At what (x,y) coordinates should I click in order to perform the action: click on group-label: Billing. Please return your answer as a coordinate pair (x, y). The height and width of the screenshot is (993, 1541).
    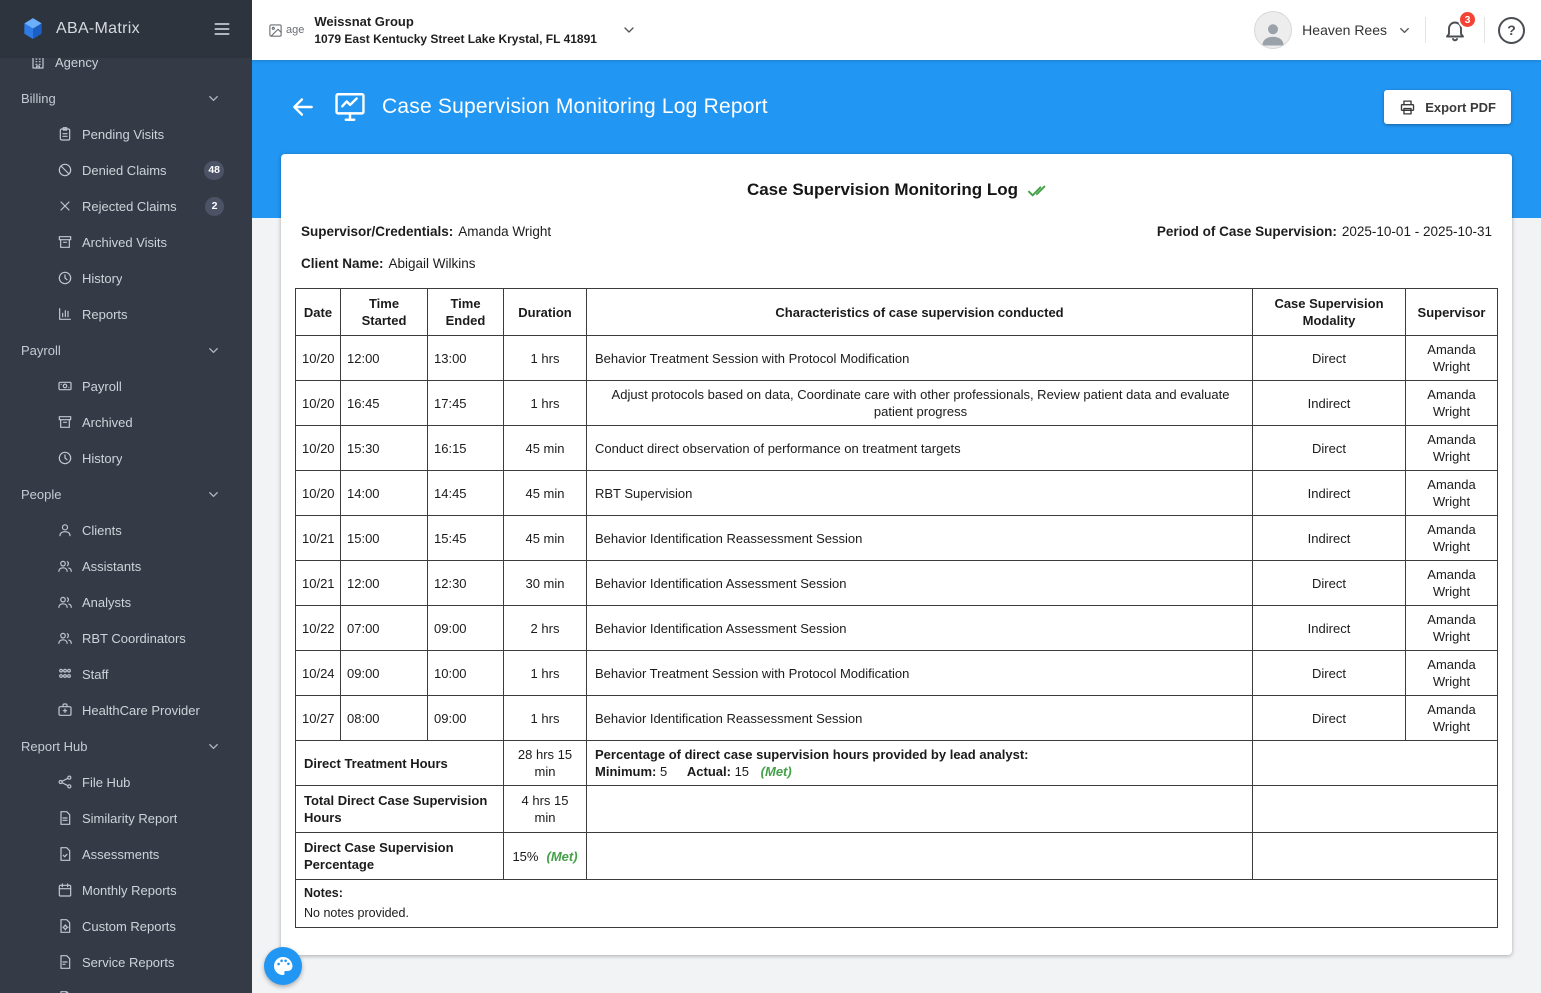
    Looking at the image, I should click on (38, 98).